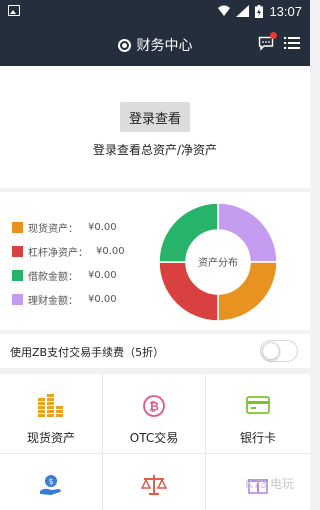  I want to click on legend-label: 理财金额：, so click(53, 301).